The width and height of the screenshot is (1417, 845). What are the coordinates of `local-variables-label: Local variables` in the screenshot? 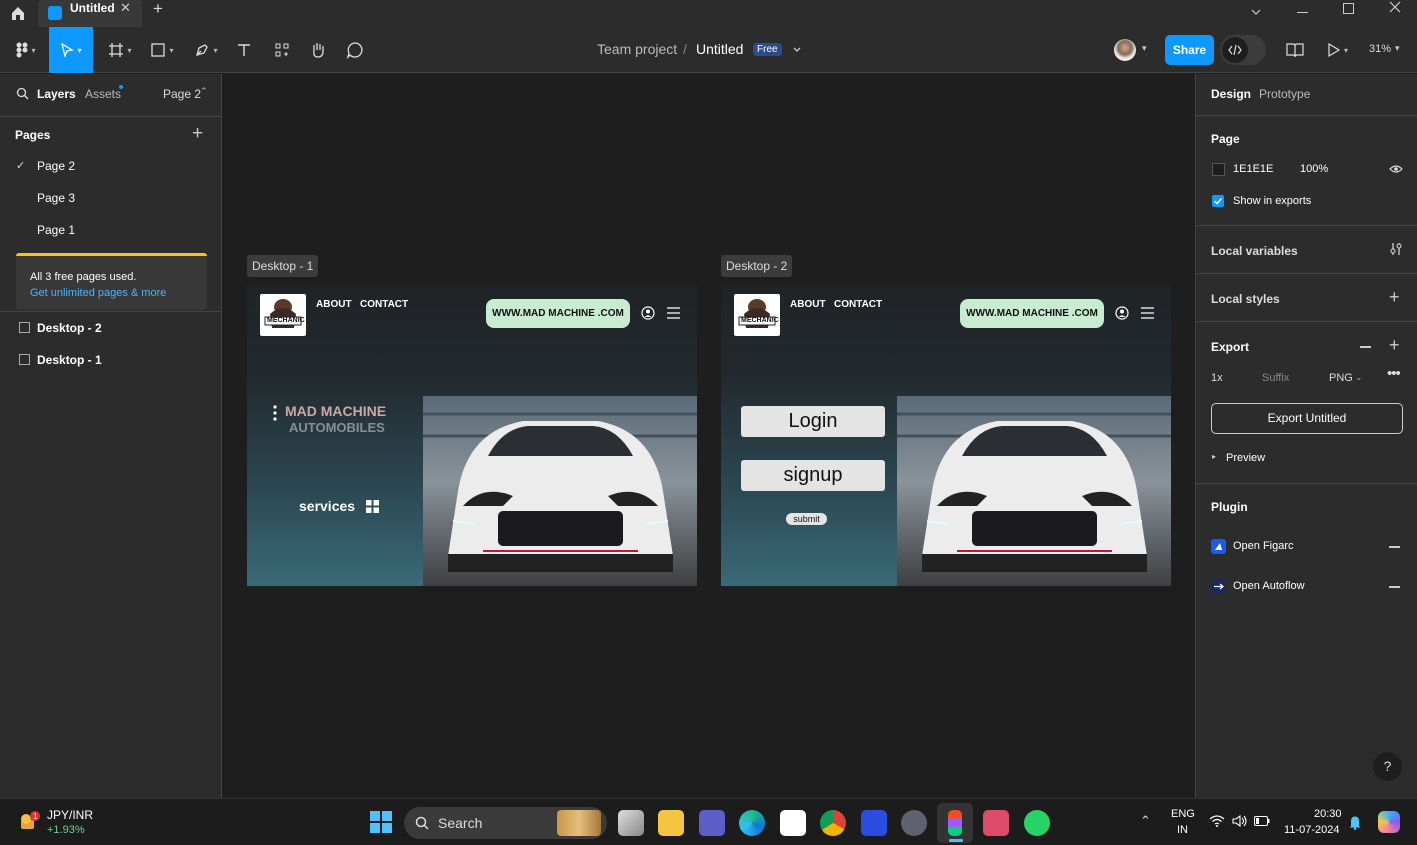 It's located at (1254, 251).